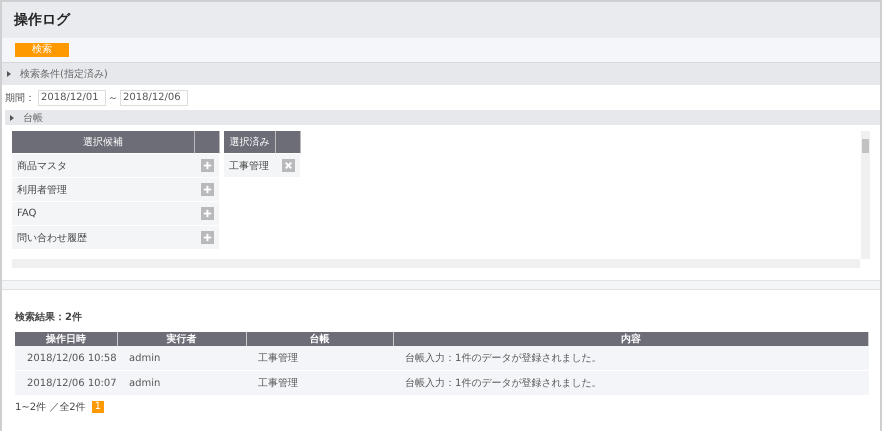  Describe the element at coordinates (181, 339) in the screenshot. I see `column-header: 実行者` at that location.